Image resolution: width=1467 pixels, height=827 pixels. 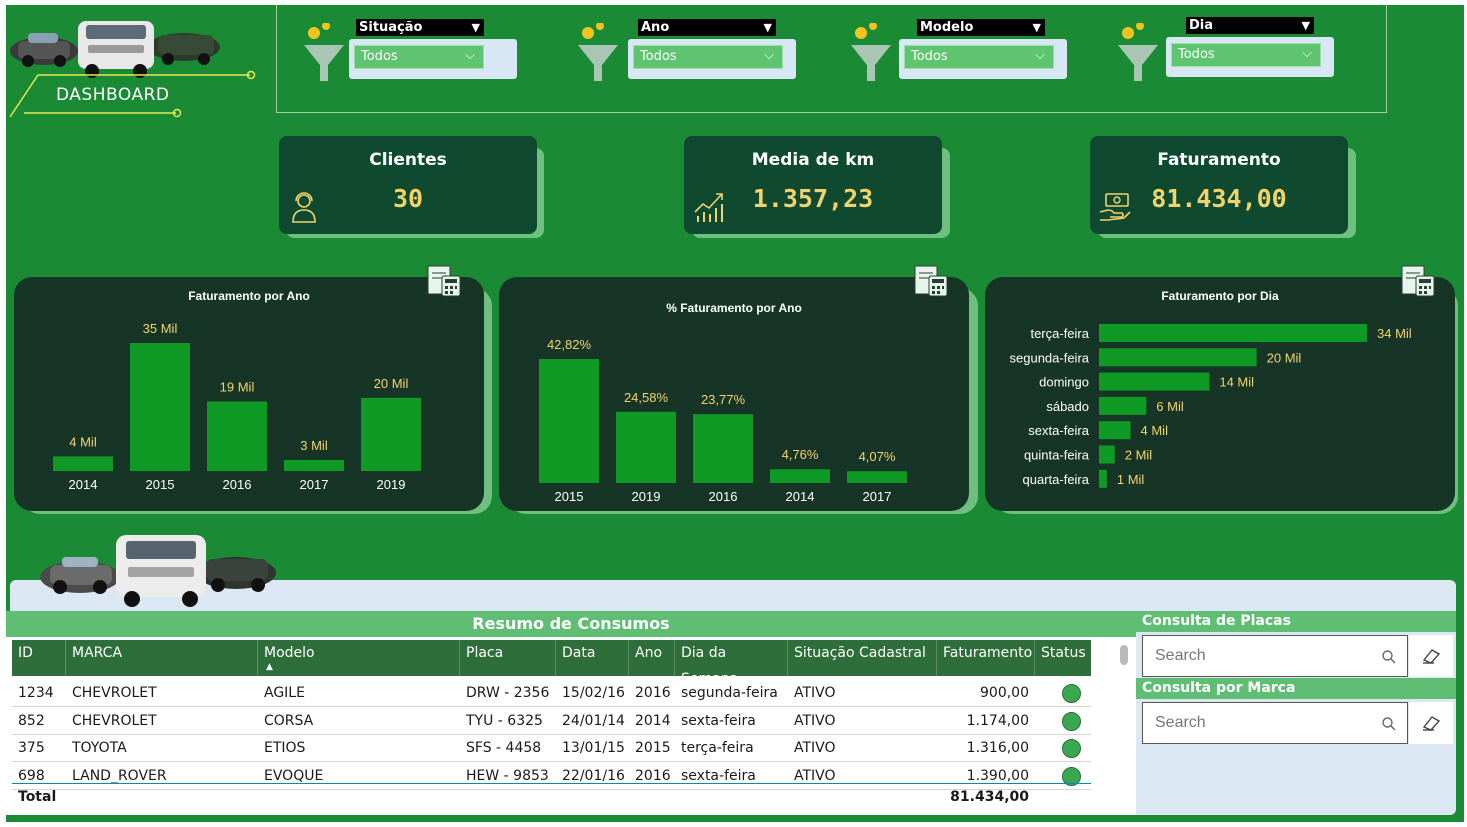 I want to click on filter-situacao: Situação ▼ Todos ⌵, so click(x=424, y=55).